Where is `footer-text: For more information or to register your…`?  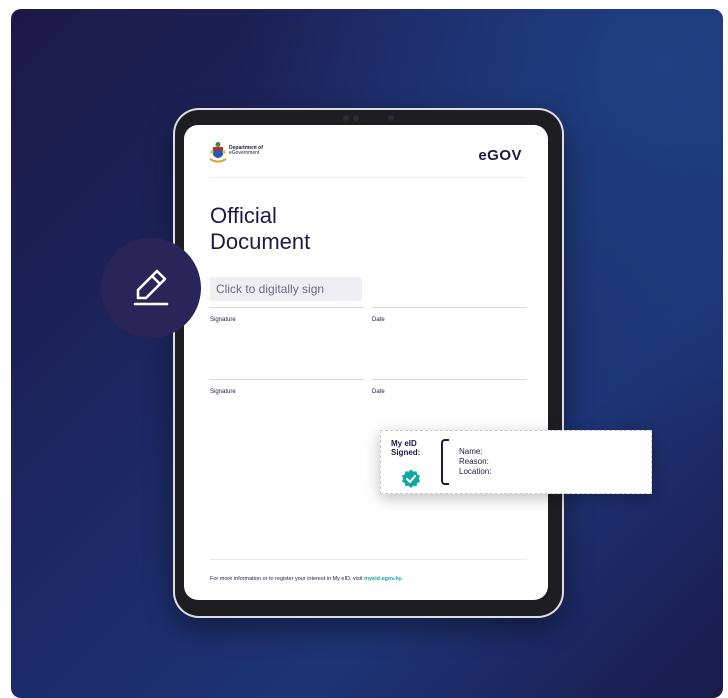 footer-text: For more information or to register your… is located at coordinates (286, 579).